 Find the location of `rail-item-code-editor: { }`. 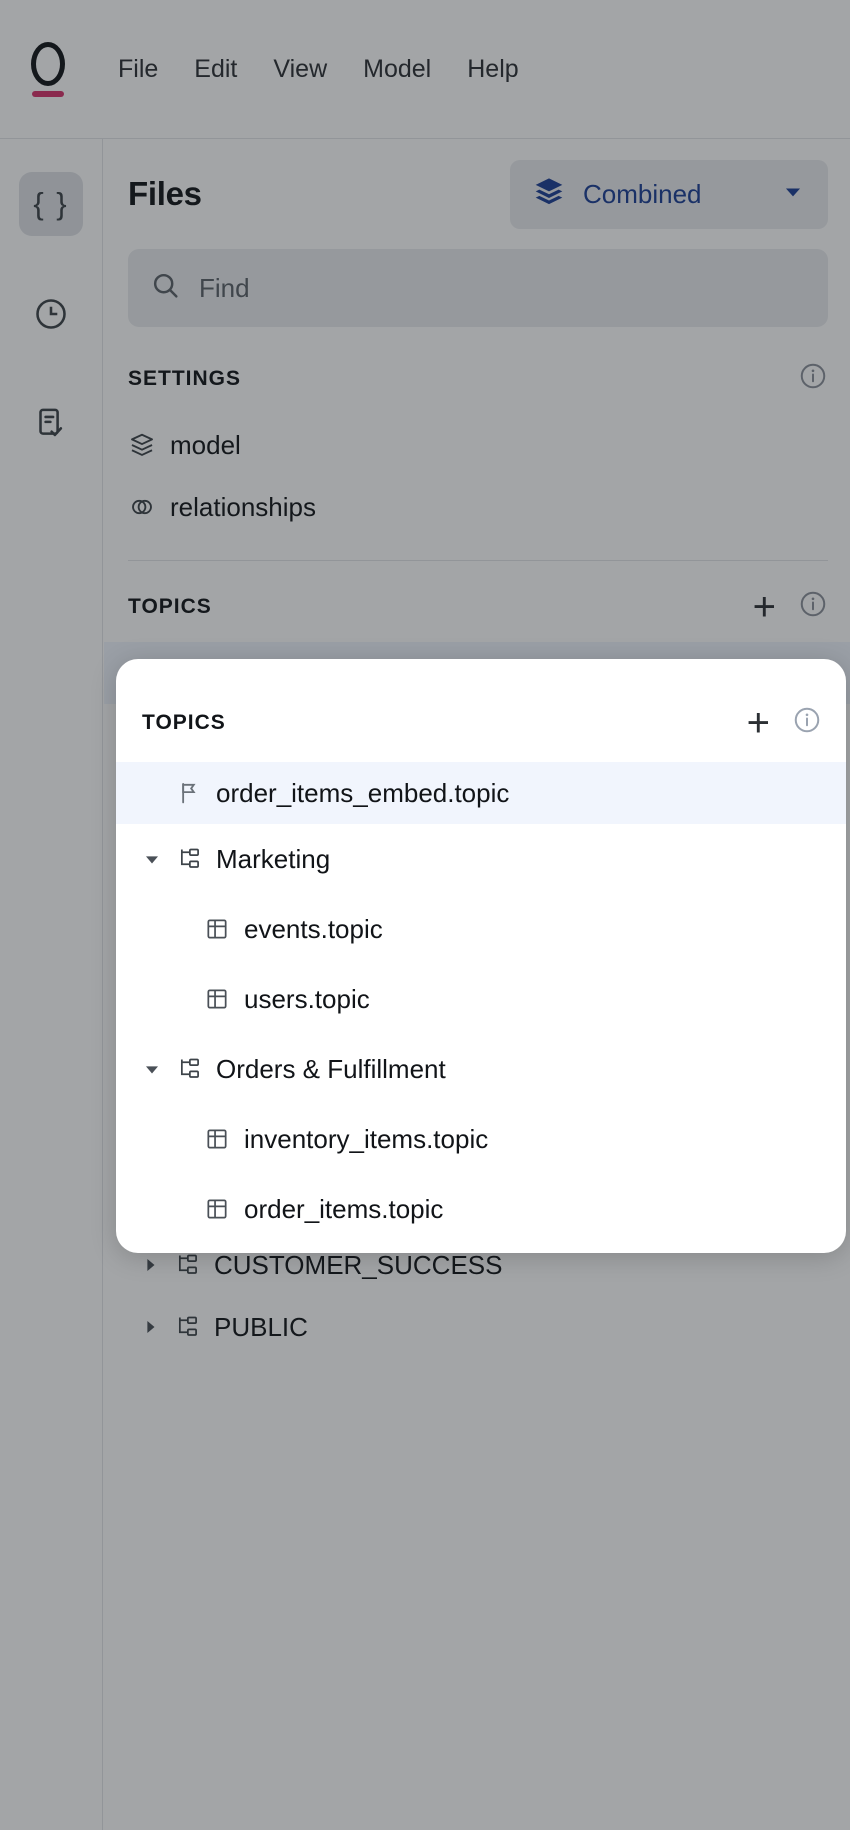

rail-item-code-editor: { } is located at coordinates (51, 204).